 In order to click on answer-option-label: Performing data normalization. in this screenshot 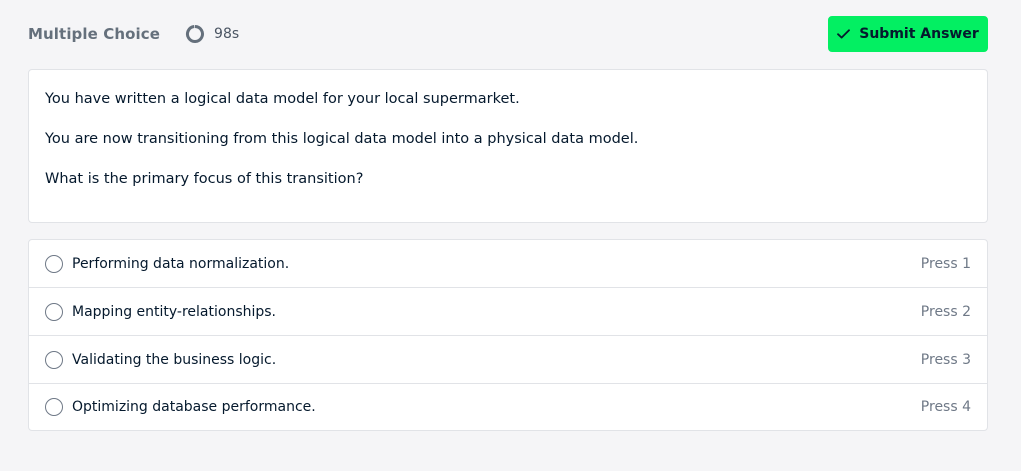, I will do `click(181, 263)`.